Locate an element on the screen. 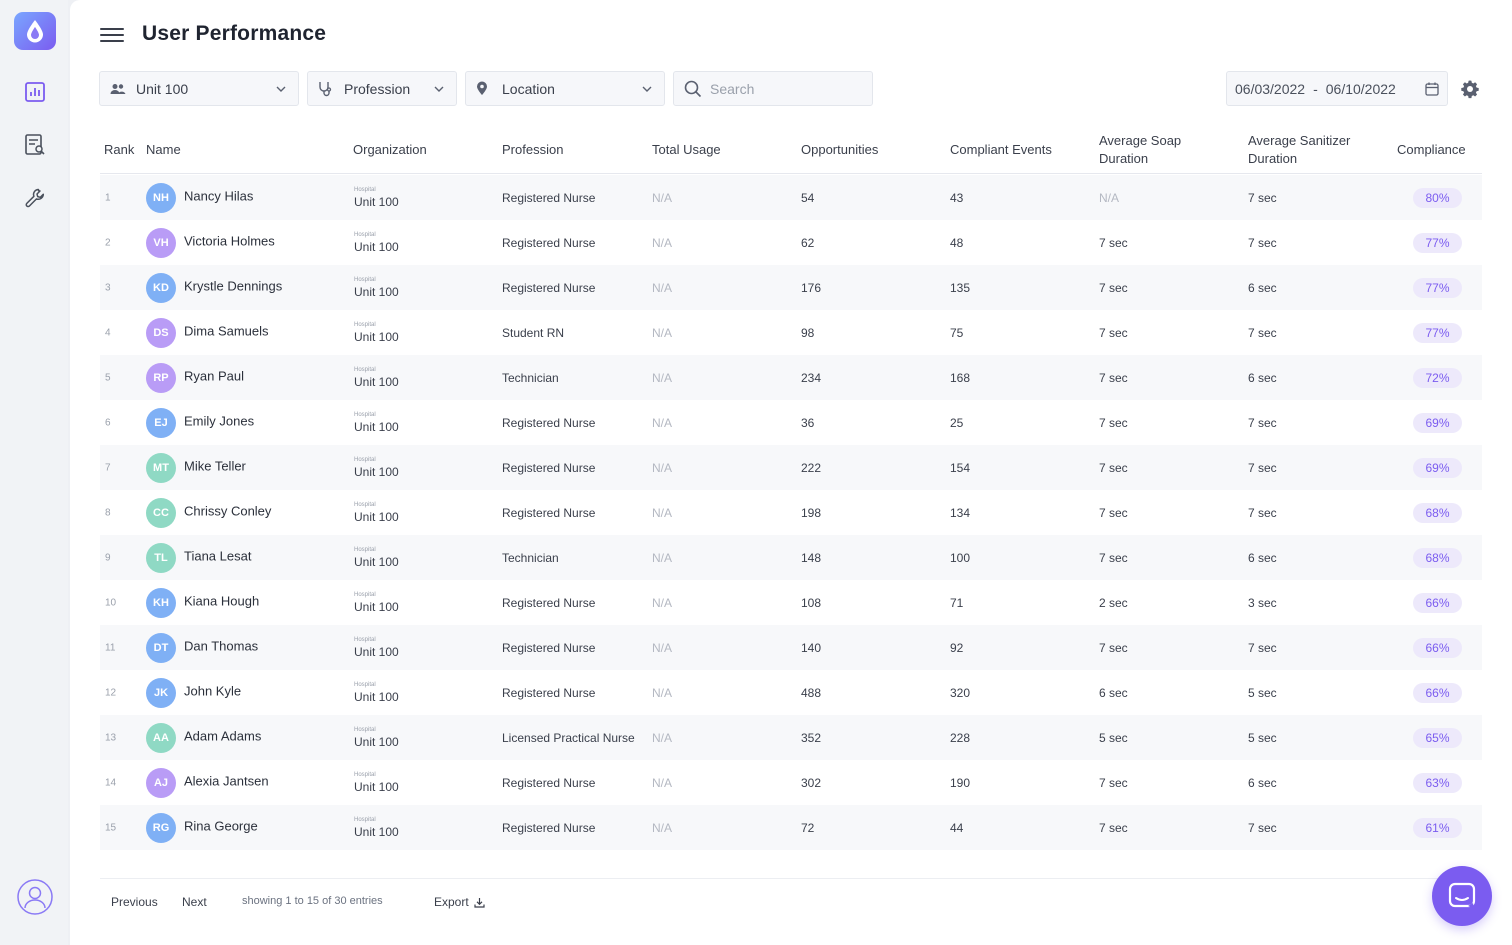  unit-select: Unit 100 is located at coordinates (199, 88).